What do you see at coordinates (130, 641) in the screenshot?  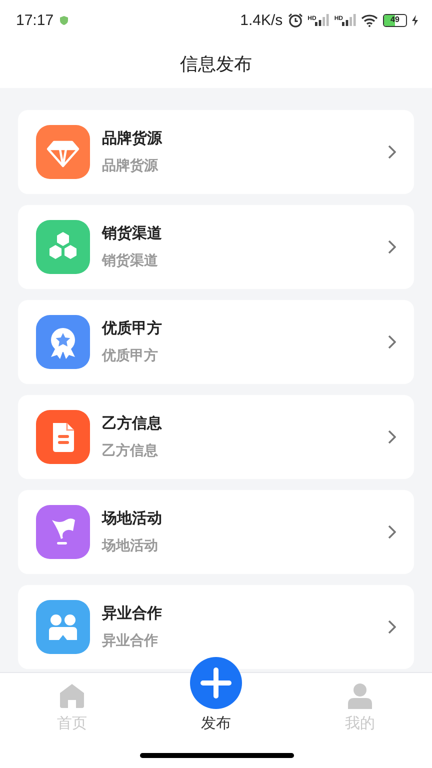 I see `item-subtitle: 异业合作` at bounding box center [130, 641].